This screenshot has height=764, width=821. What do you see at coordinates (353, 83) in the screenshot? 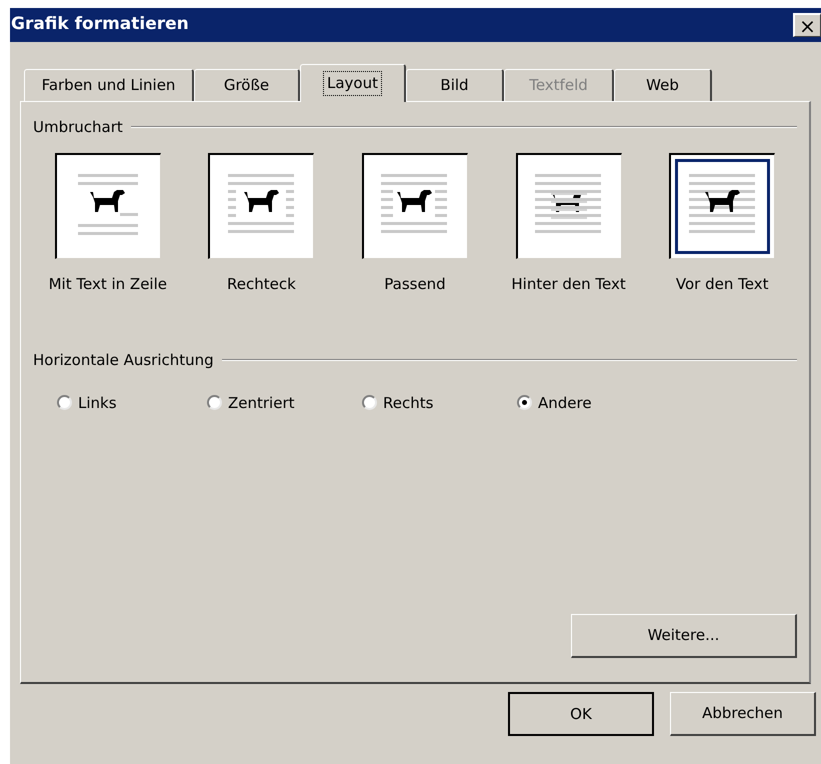
I see `tab: Layout` at bounding box center [353, 83].